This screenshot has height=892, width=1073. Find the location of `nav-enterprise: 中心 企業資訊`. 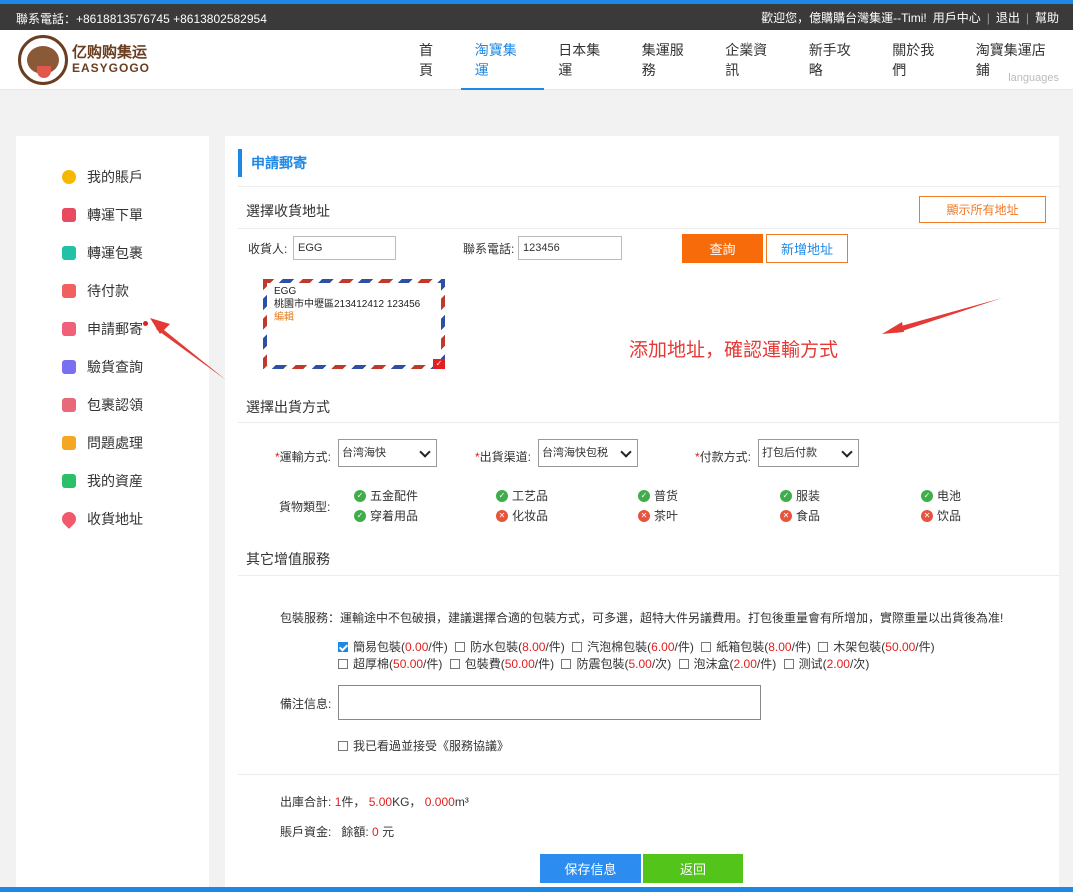

nav-enterprise: 中心 企業資訊 is located at coordinates (753, 60).